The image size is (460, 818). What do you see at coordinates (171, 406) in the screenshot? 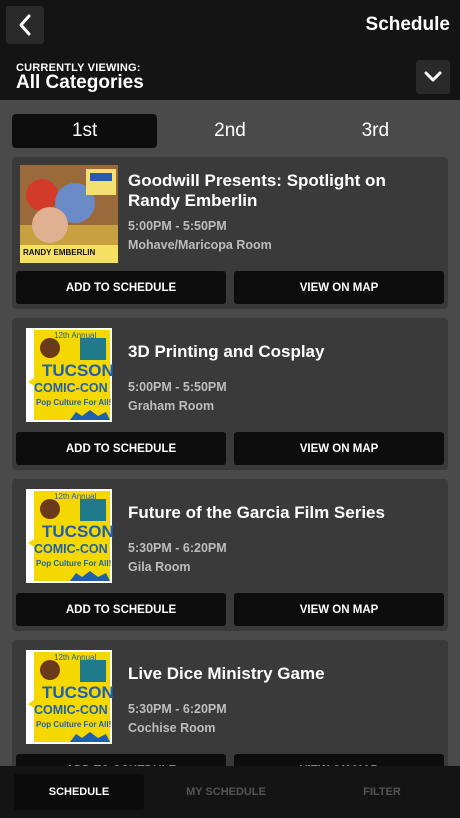
I see `event-room: Graham Room` at bounding box center [171, 406].